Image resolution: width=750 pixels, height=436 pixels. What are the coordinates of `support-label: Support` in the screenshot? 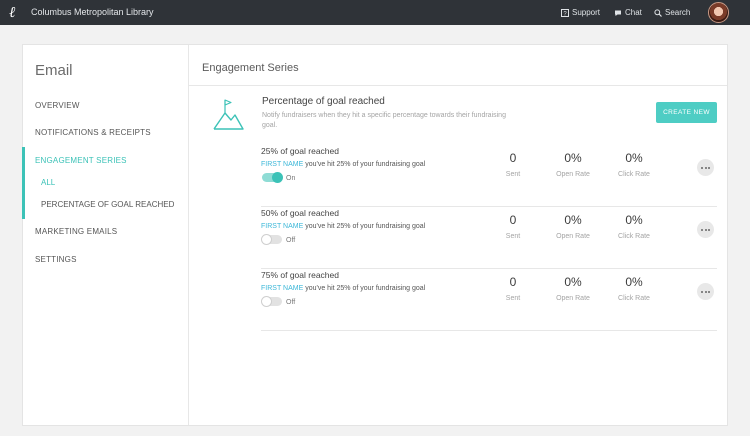 It's located at (586, 12).